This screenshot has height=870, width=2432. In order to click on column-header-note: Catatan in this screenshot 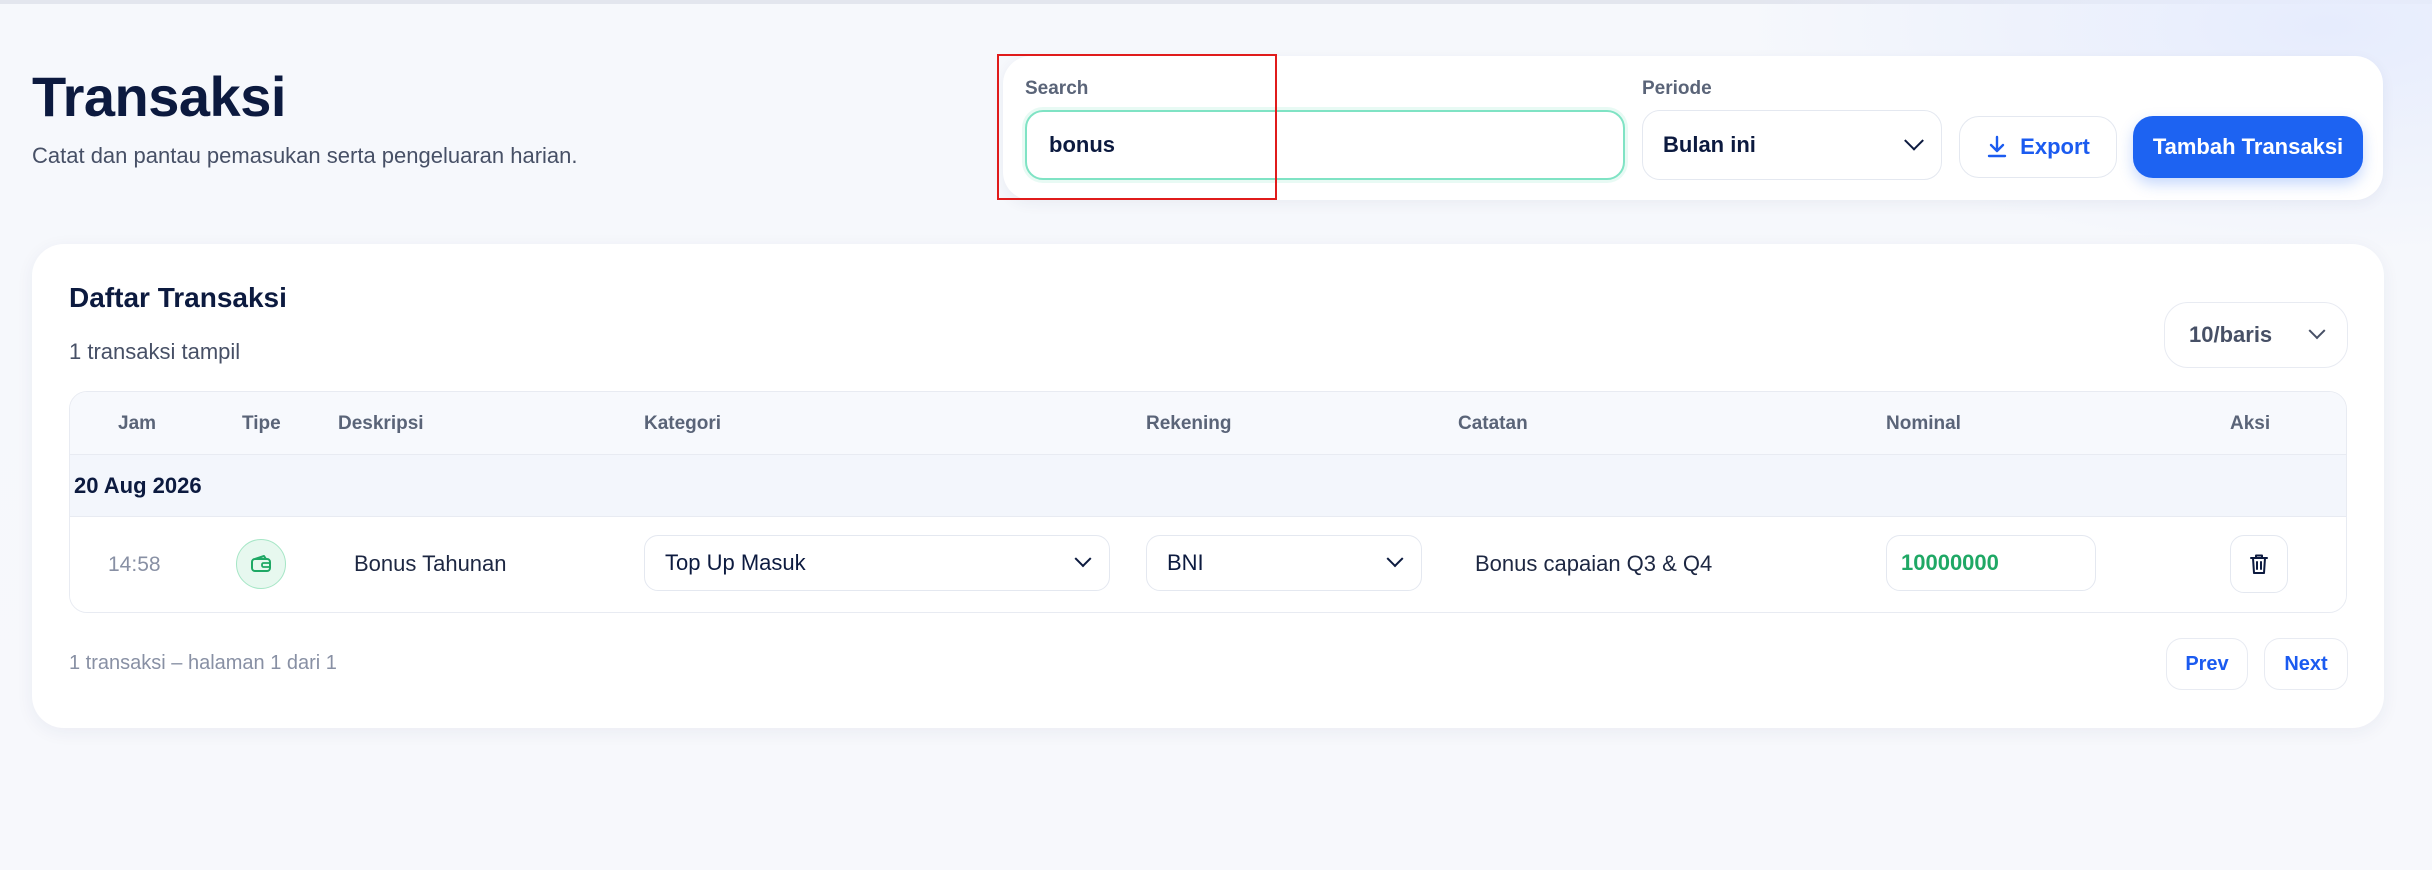, I will do `click(1493, 423)`.